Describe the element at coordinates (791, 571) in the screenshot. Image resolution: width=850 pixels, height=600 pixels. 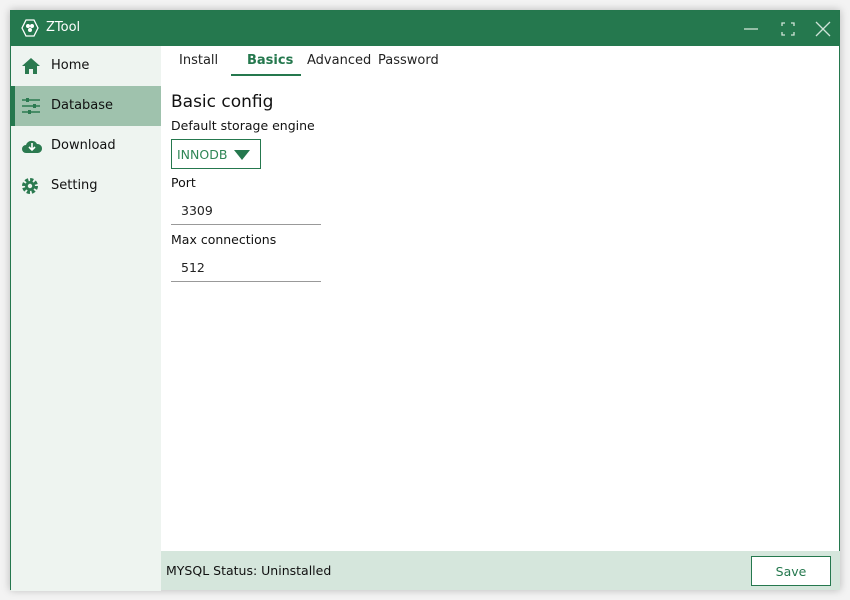
I see `save-button: Save` at that location.